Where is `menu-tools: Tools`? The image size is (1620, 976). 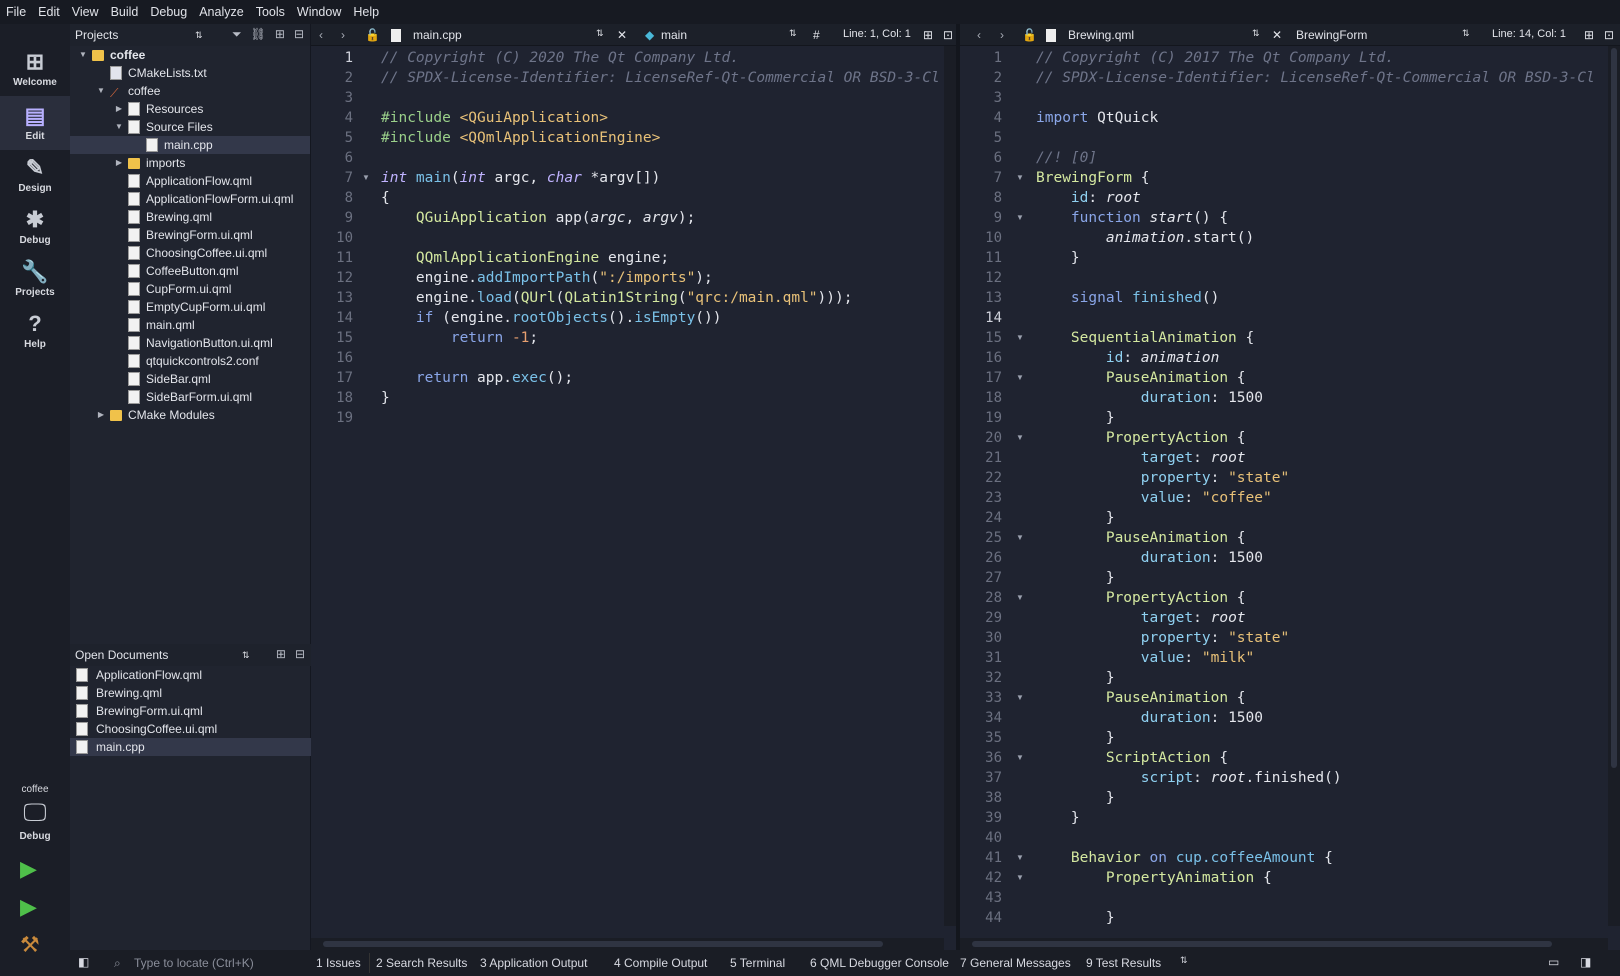 menu-tools: Tools is located at coordinates (270, 12).